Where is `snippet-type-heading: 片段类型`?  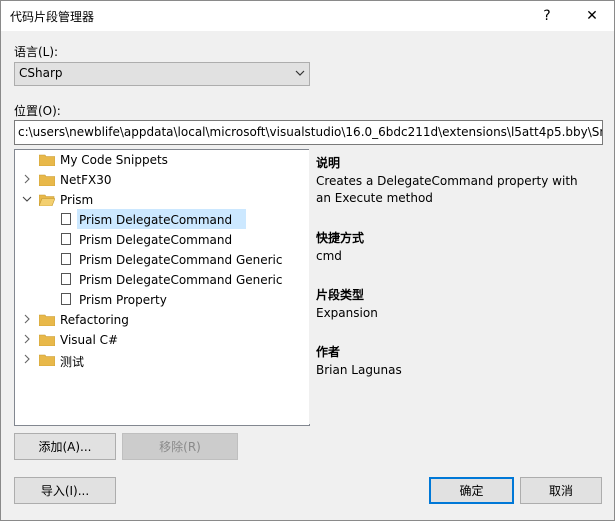
snippet-type-heading: 片段类型 is located at coordinates (340, 295).